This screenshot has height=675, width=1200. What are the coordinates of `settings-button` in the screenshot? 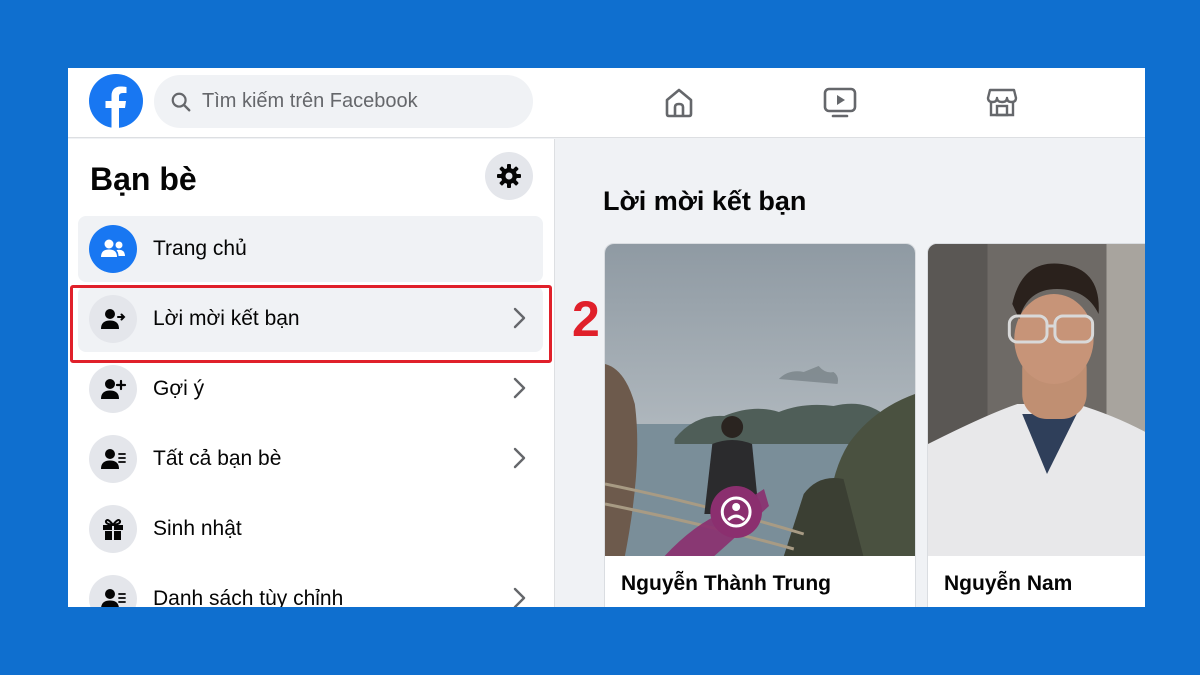 It's located at (509, 176).